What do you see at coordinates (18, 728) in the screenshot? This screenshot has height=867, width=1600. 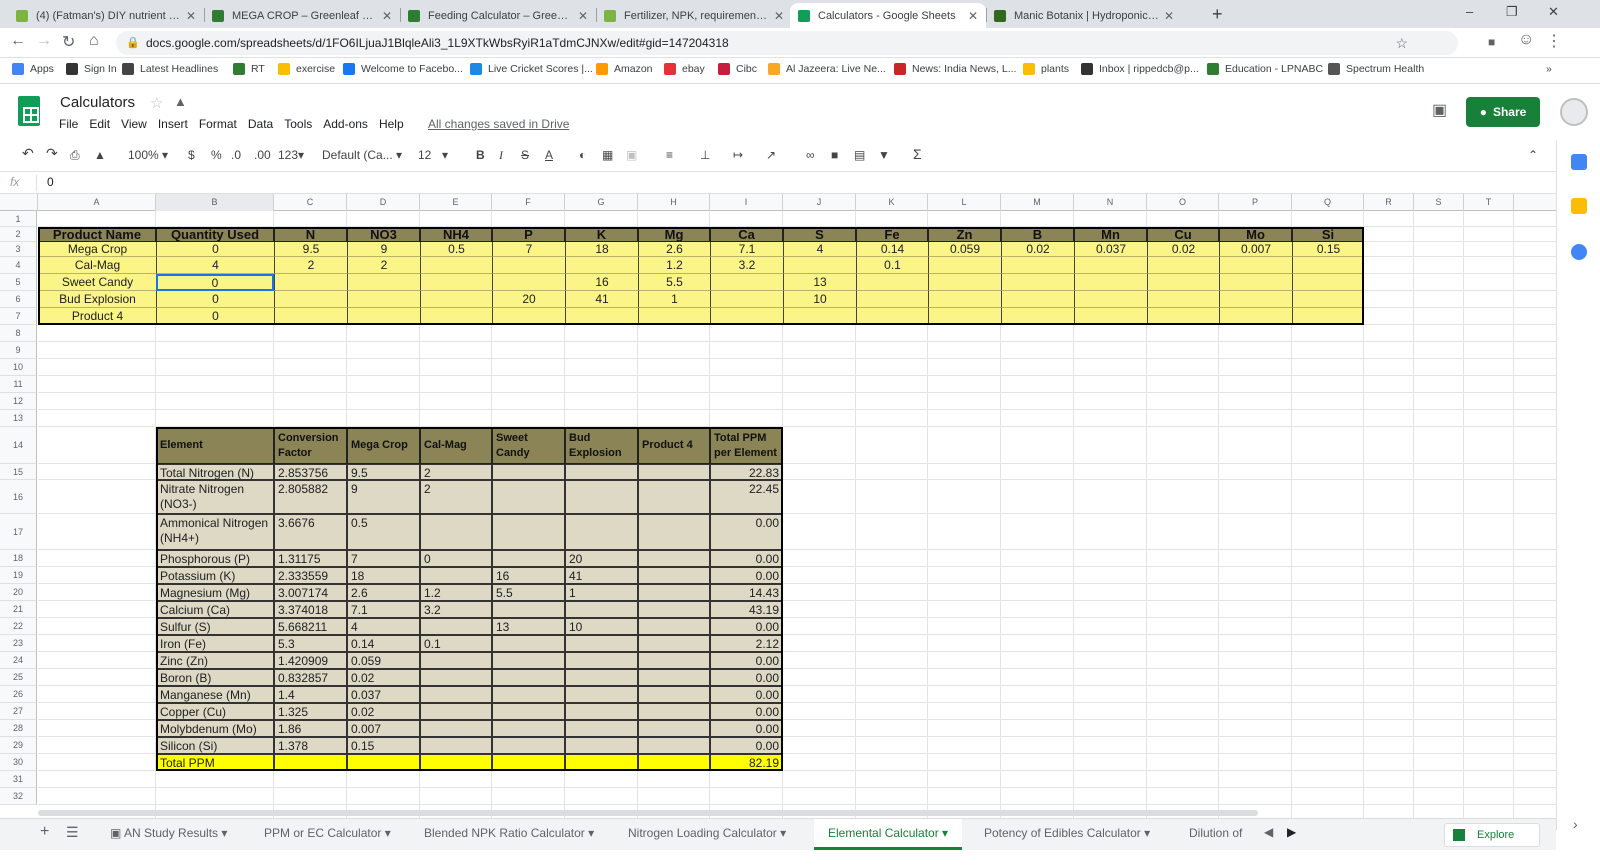 I see `row-header: 28` at bounding box center [18, 728].